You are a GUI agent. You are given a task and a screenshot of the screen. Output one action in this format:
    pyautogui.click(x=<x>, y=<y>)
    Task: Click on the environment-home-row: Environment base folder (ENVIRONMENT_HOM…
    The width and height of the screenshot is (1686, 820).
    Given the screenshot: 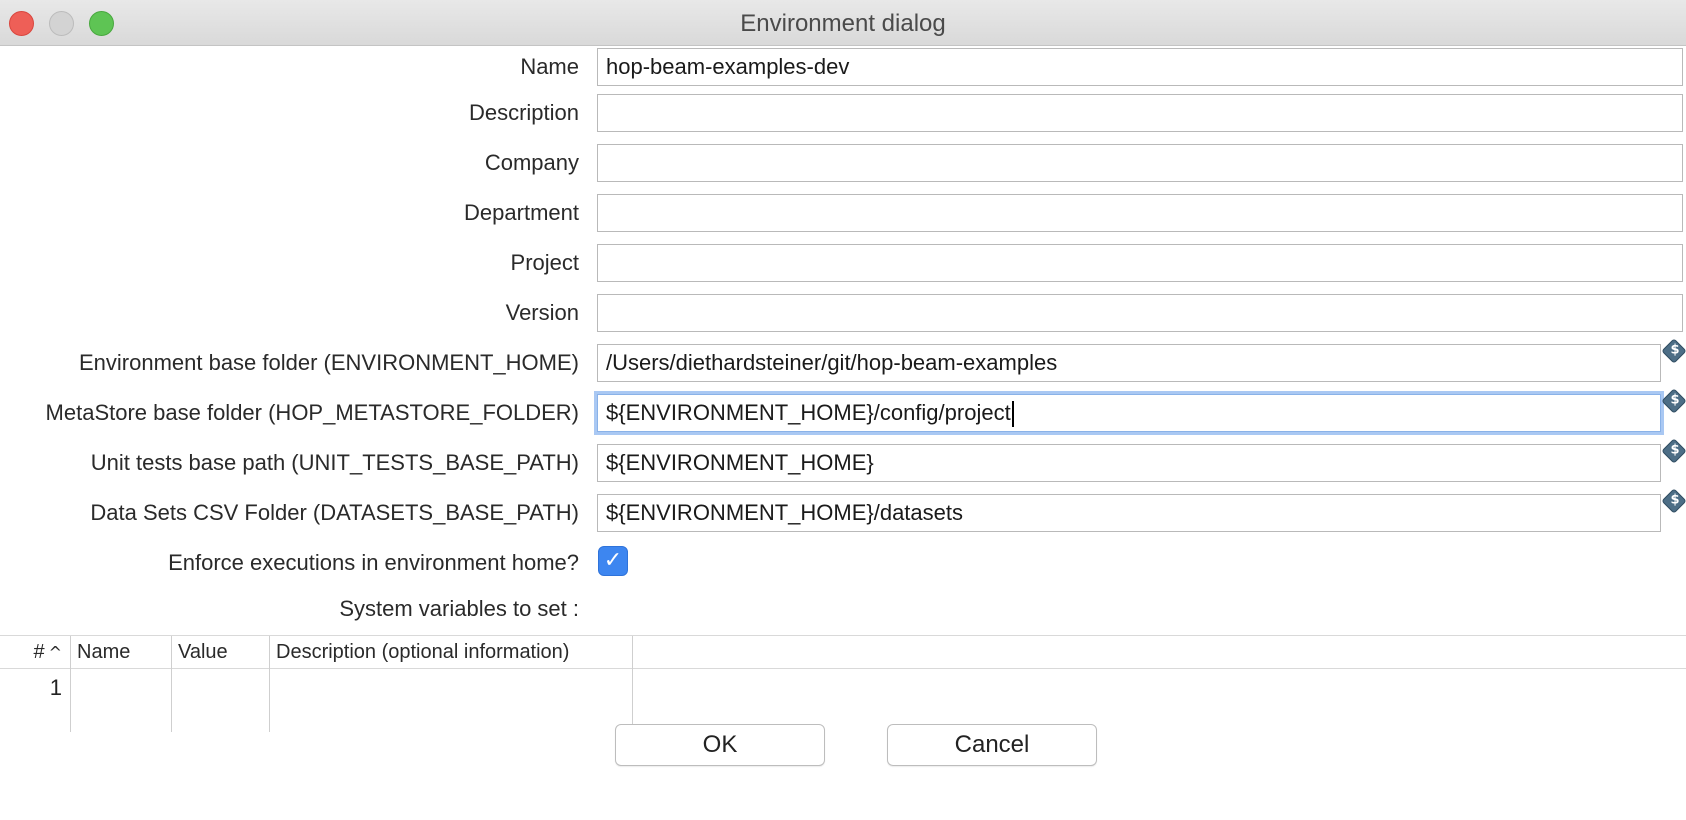 What is the action you would take?
    pyautogui.click(x=843, y=361)
    